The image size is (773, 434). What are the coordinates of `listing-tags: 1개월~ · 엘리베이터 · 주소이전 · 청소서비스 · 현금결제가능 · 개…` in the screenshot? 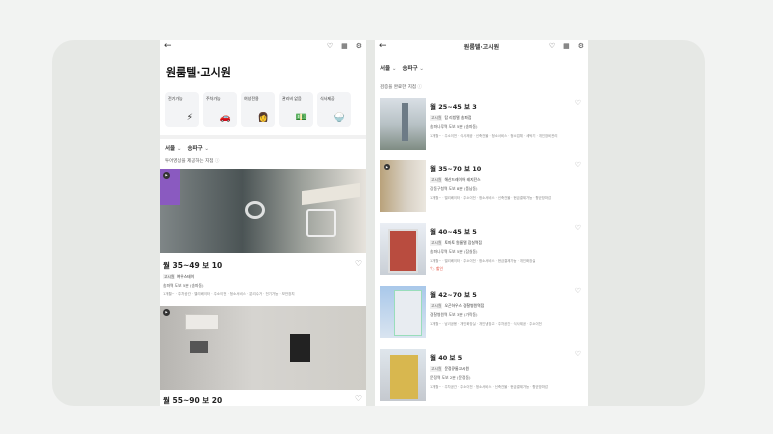 It's located at (483, 261).